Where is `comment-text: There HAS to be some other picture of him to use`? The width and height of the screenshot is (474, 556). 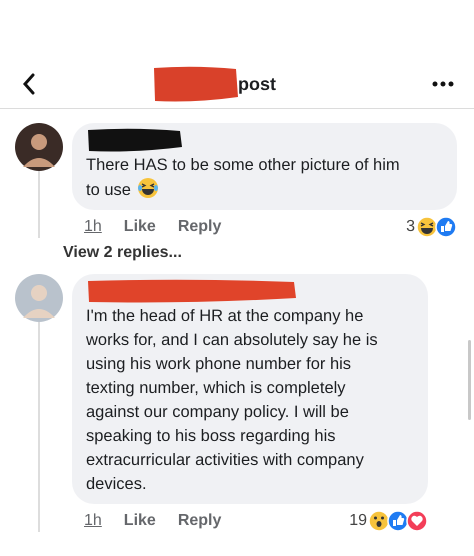
comment-text: There HAS to be some other picture of him to use is located at coordinates (243, 178).